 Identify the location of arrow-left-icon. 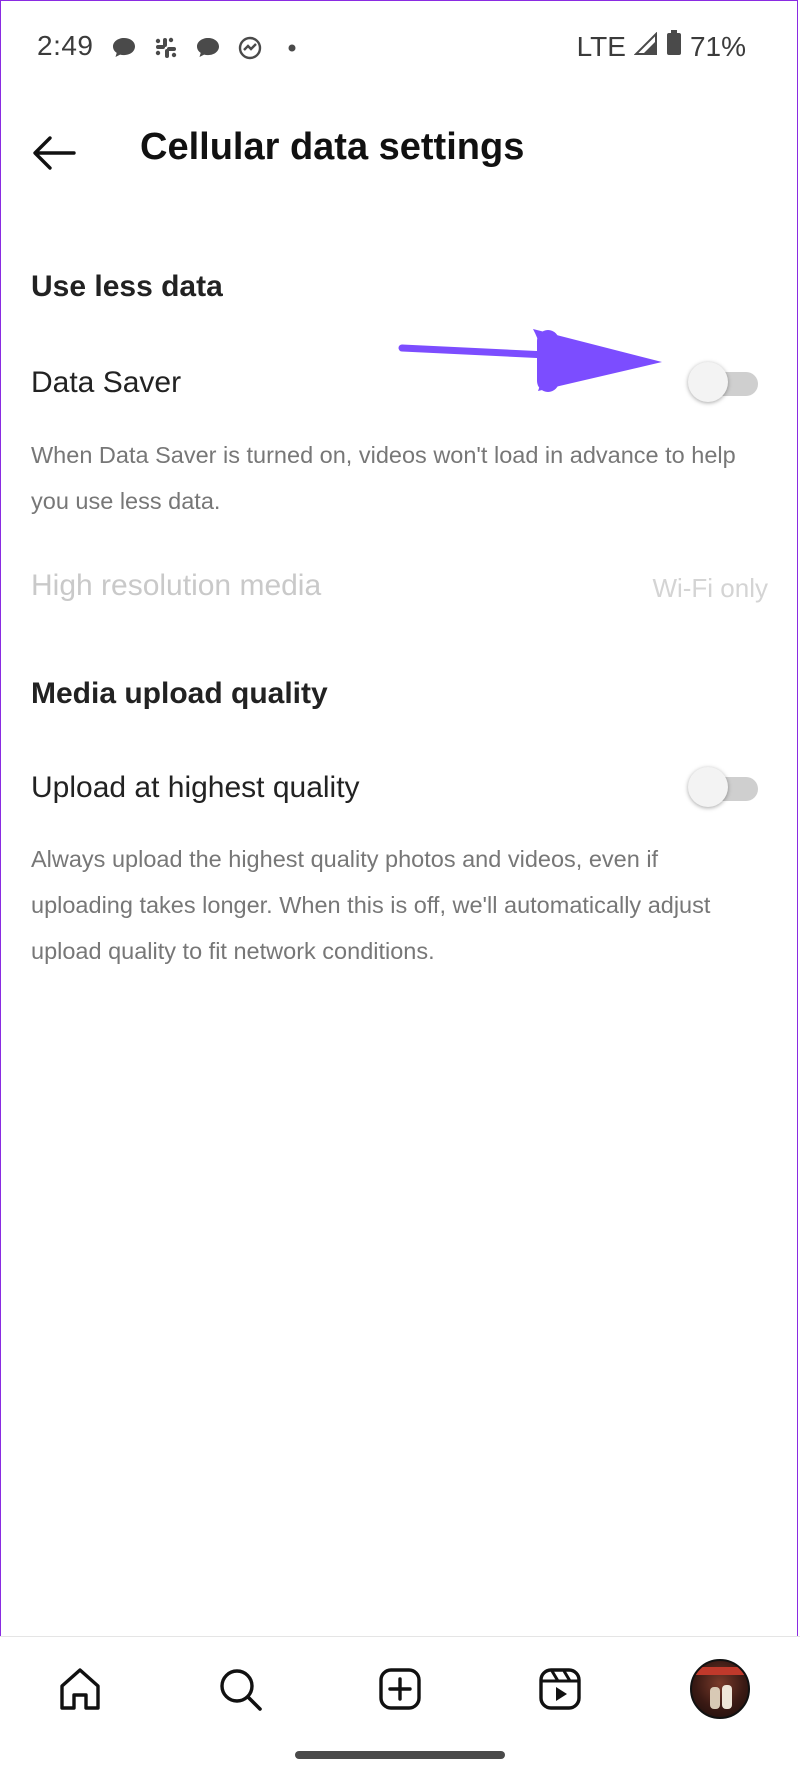
(54, 153).